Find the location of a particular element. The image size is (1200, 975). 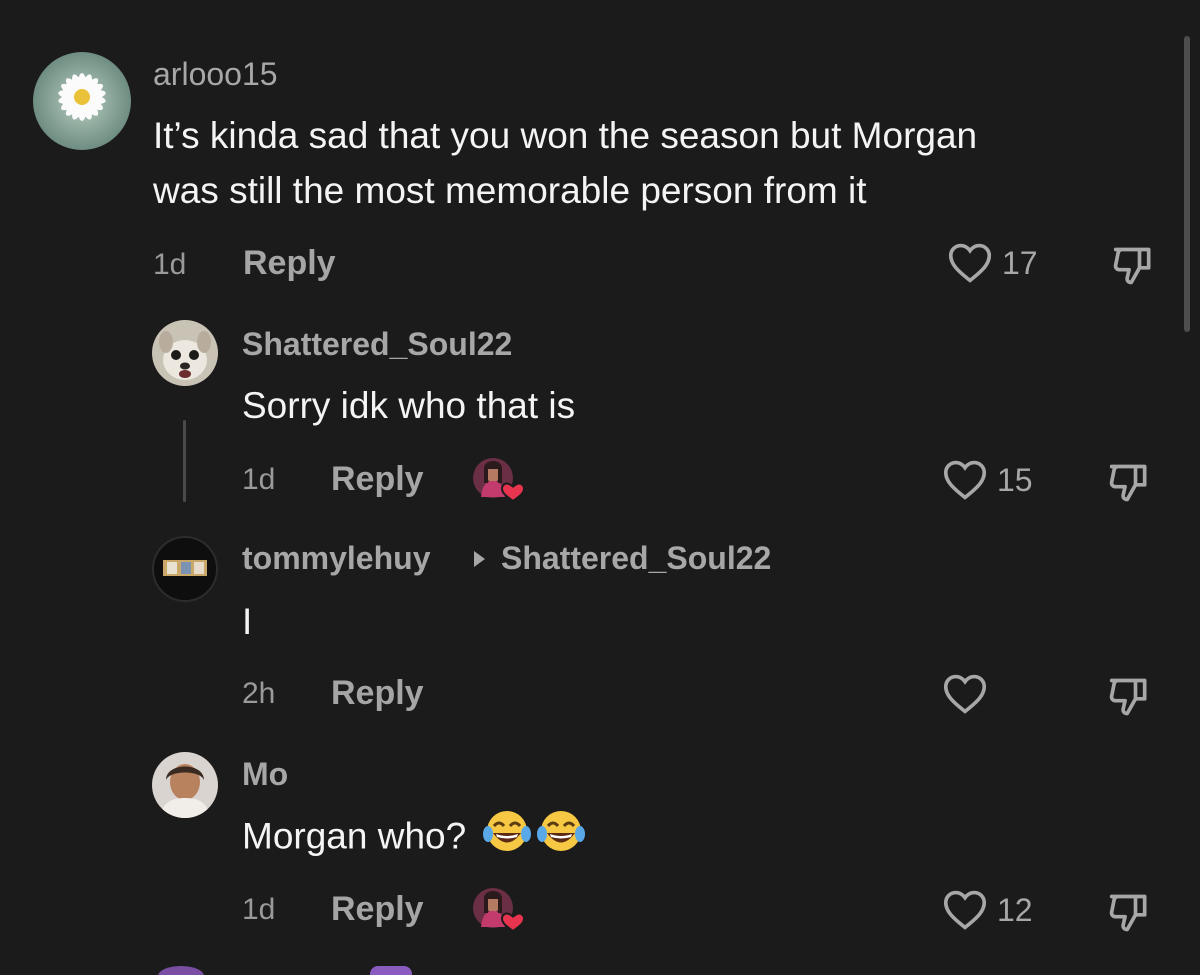

comment-text: I is located at coordinates (247, 621).